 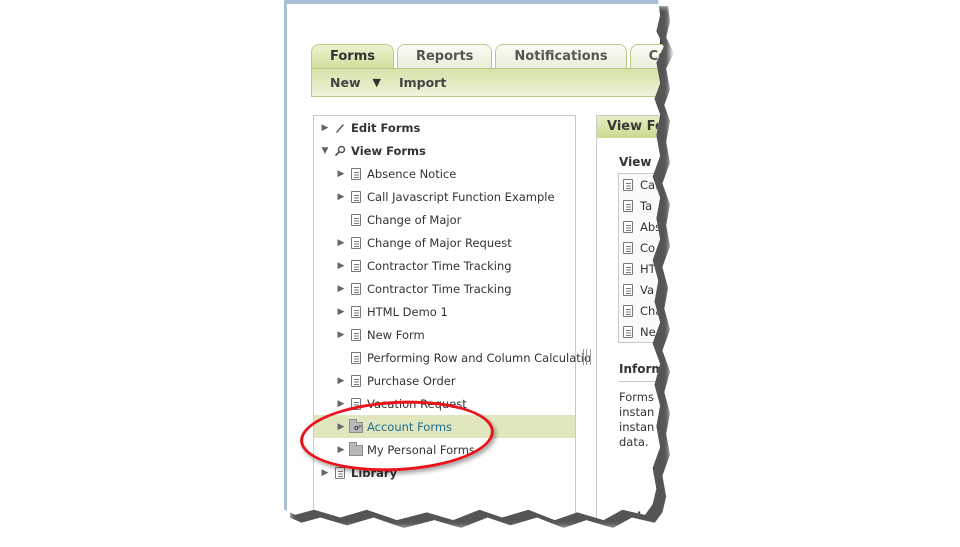 I want to click on tree-item-my-personal-forms: ▶ My Personal Forms, so click(x=444, y=449).